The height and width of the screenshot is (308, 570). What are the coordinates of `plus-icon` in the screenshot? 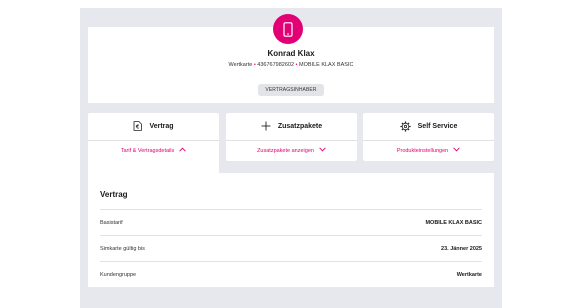 It's located at (266, 126).